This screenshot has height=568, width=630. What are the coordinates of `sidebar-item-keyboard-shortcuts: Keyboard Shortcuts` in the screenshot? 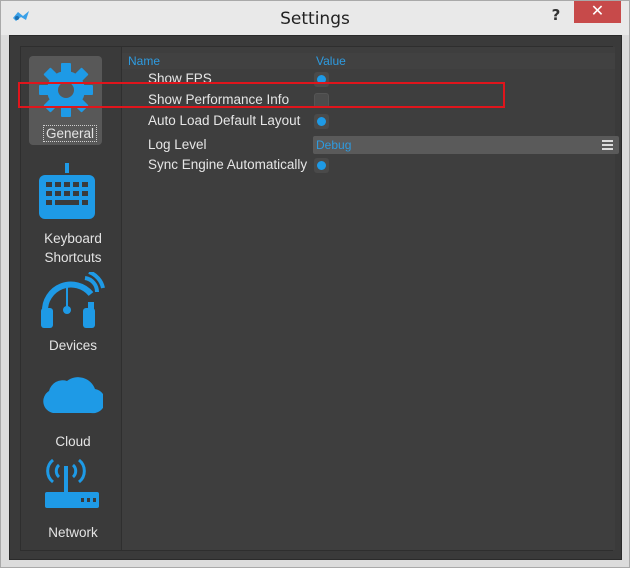 It's located at (71, 212).